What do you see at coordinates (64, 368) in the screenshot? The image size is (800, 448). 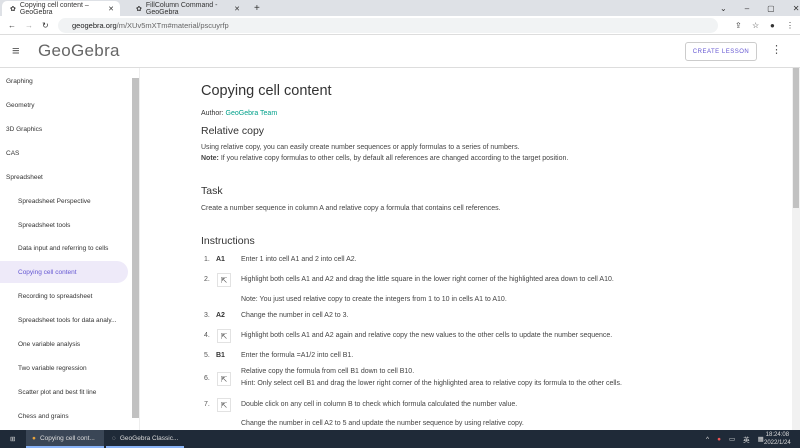 I see `sidebar-item-two-variable: Two variable regression` at bounding box center [64, 368].